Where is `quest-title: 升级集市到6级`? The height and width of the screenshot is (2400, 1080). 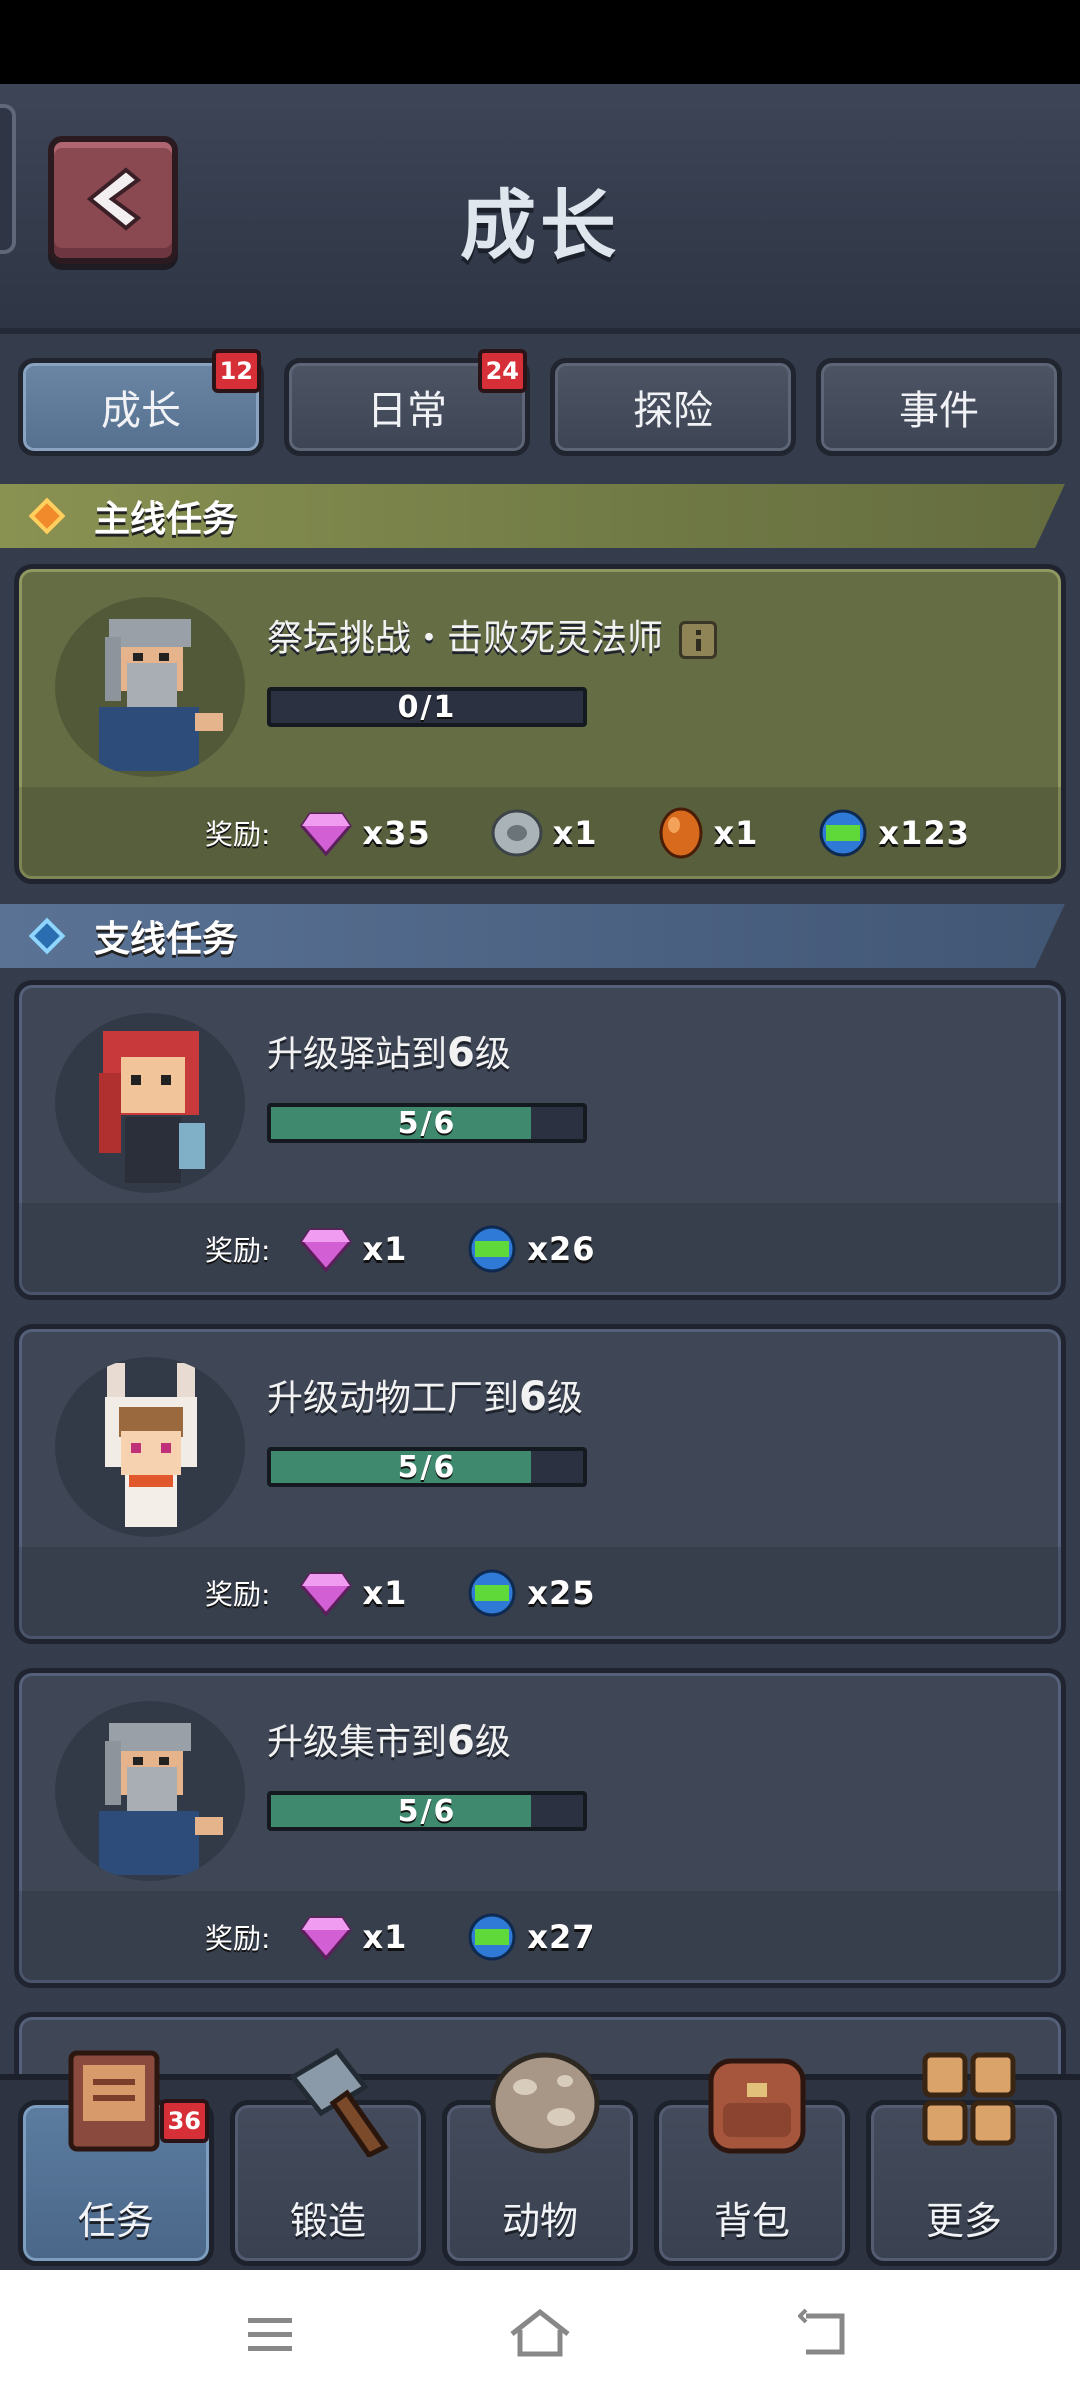 quest-title: 升级集市到6级 is located at coordinates (389, 1739).